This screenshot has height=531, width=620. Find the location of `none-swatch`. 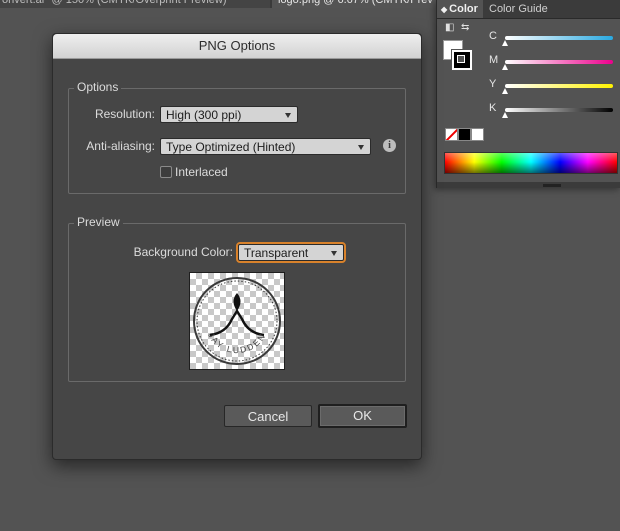

none-swatch is located at coordinates (451, 134).